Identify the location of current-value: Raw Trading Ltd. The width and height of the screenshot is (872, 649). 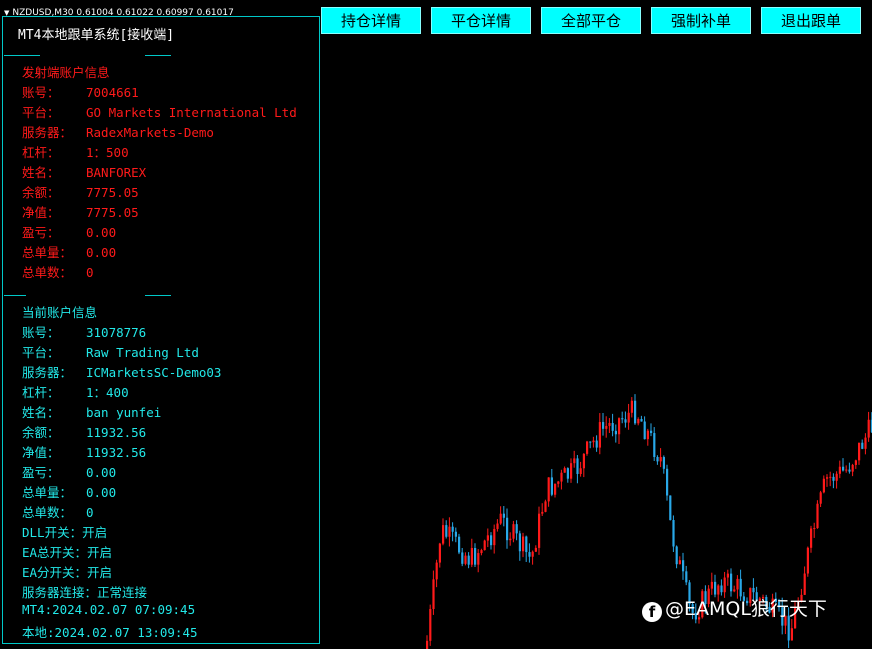
(142, 352).